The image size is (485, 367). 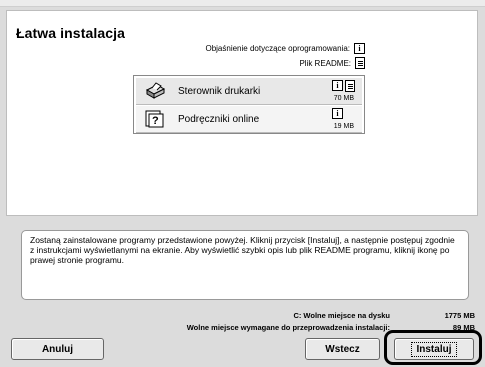 What do you see at coordinates (341, 315) in the screenshot?
I see `free-space-label: C: Wolne miejsce na dysku` at bounding box center [341, 315].